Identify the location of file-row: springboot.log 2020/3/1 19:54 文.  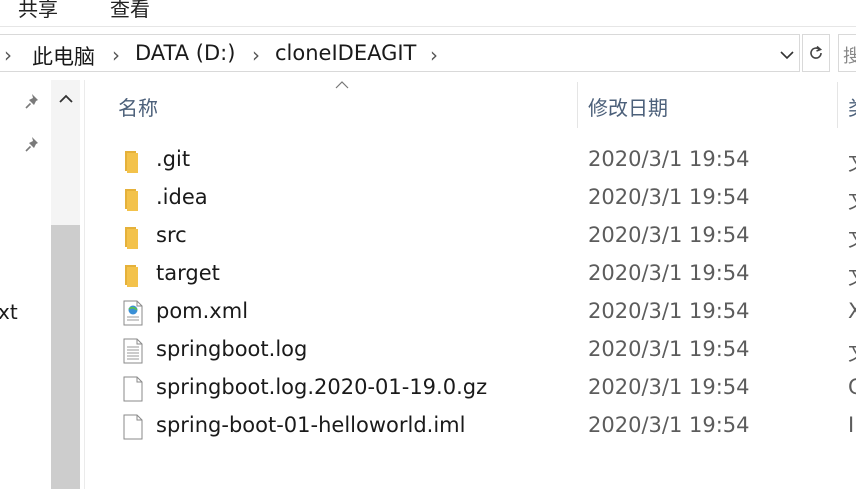
(478, 351).